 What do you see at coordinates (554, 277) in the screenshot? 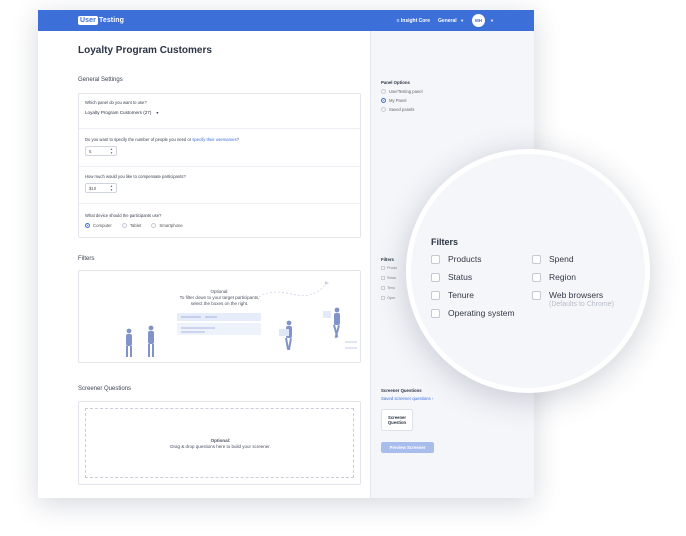
I see `filter-region: Region` at bounding box center [554, 277].